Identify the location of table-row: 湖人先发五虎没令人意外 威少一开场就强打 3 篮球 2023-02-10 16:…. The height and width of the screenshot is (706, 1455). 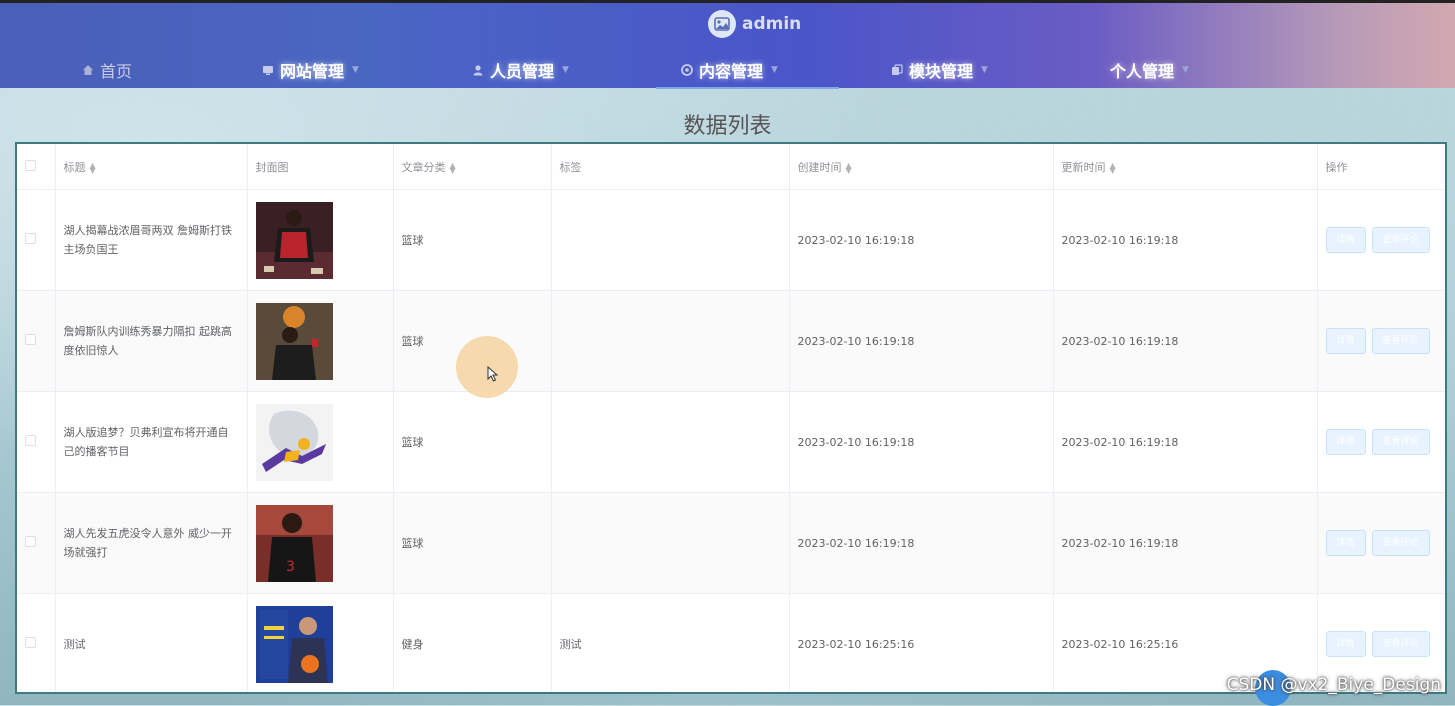
(731, 543).